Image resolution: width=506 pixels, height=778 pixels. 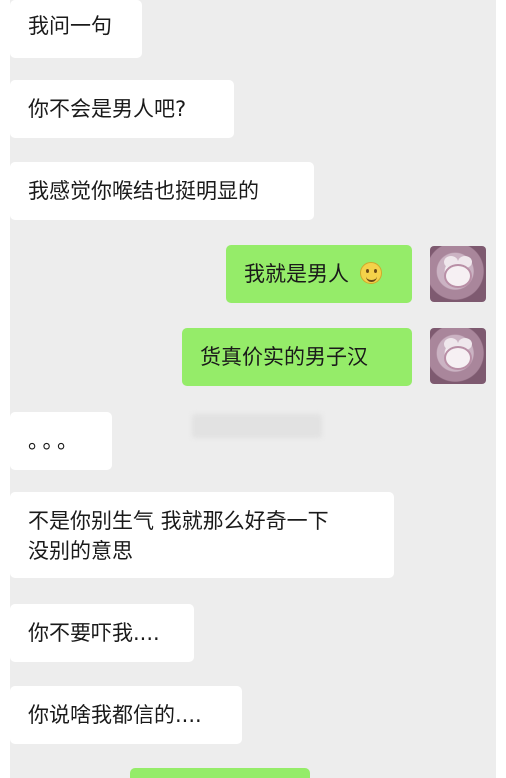 What do you see at coordinates (296, 274) in the screenshot?
I see `message-text: 我就是男人` at bounding box center [296, 274].